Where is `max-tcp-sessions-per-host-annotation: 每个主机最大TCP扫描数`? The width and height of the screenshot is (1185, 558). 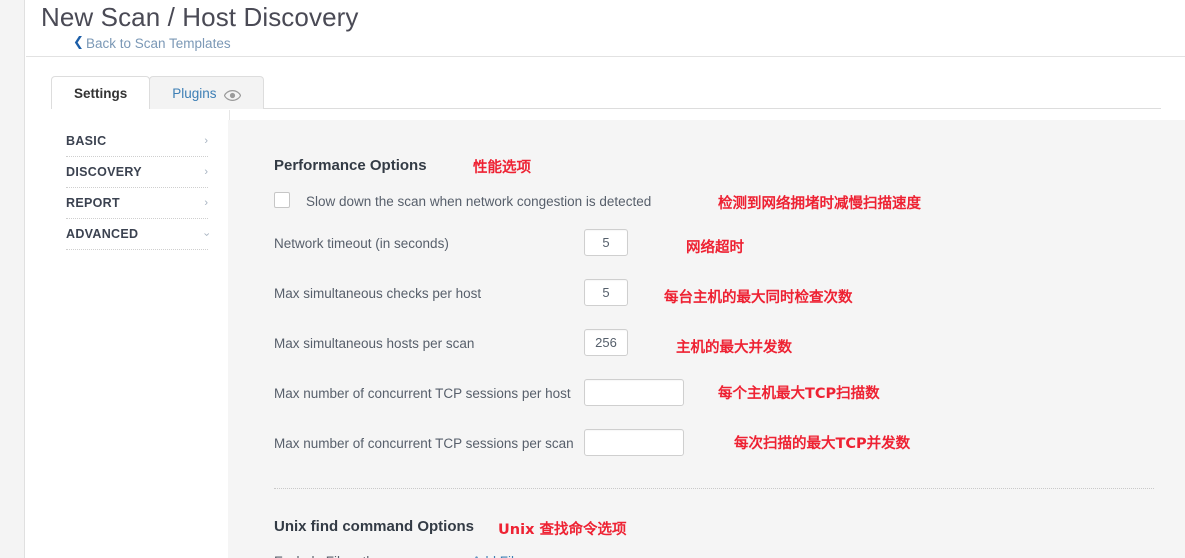
max-tcp-sessions-per-host-annotation: 每个主机最大TCP扫描数 is located at coordinates (799, 394).